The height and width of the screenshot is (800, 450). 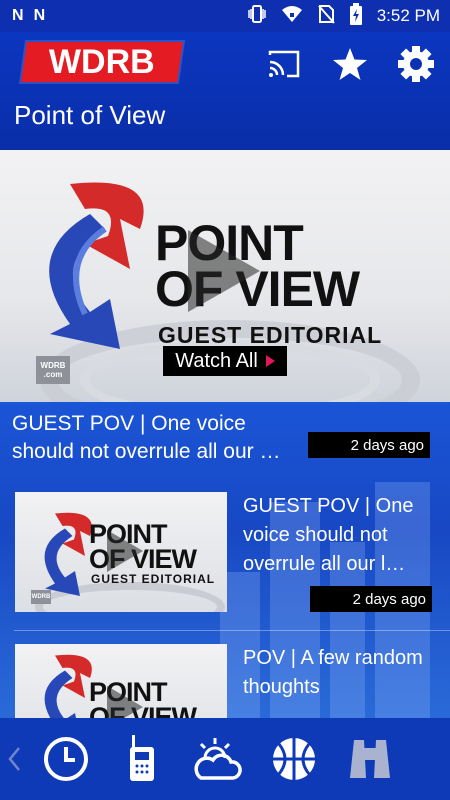 I want to click on bottom-nav, so click(x=225, y=759).